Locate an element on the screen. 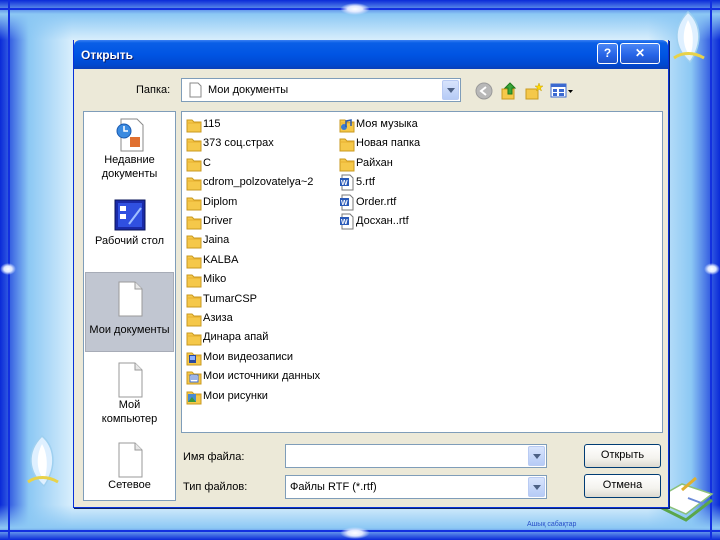 This screenshot has height=540, width=720. file-name: Моя музыка is located at coordinates (387, 124).